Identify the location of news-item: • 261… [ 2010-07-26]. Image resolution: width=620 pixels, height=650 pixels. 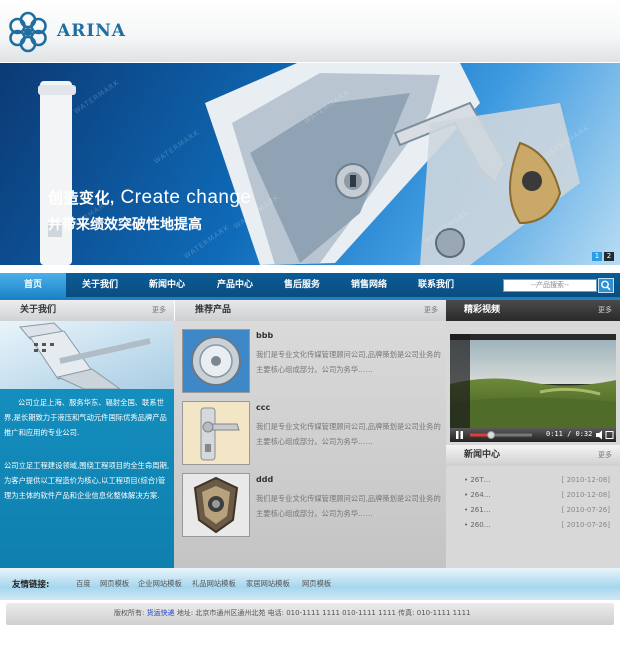
(535, 513).